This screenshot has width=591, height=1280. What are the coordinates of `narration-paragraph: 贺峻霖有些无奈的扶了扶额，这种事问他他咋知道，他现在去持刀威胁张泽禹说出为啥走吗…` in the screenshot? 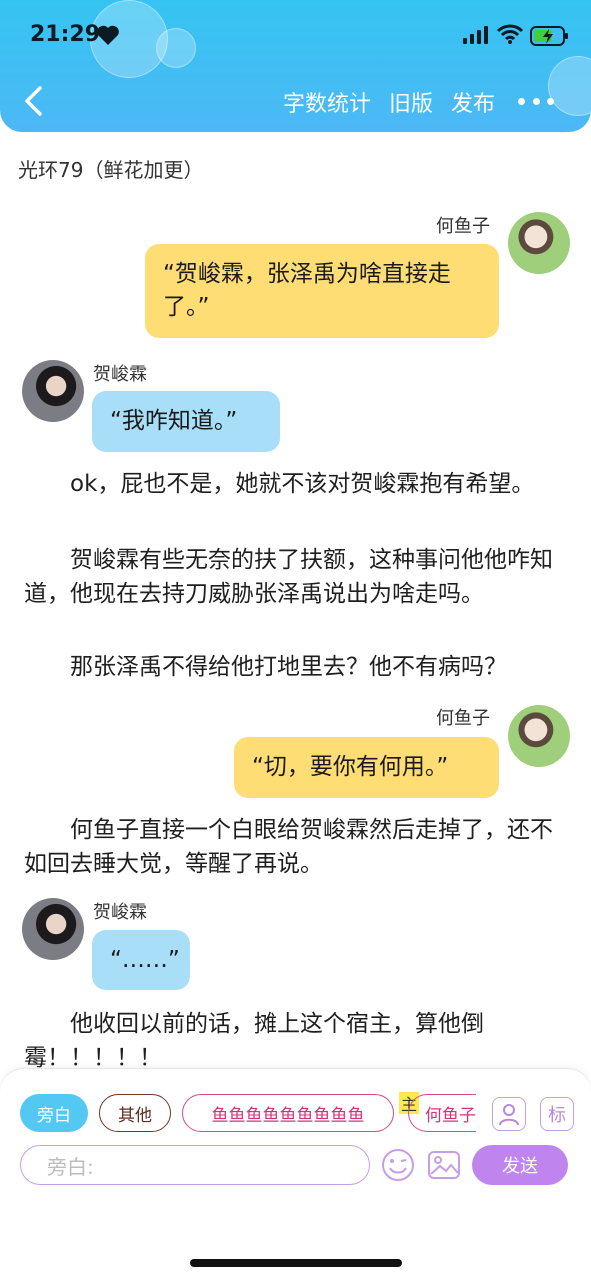 It's located at (296, 577).